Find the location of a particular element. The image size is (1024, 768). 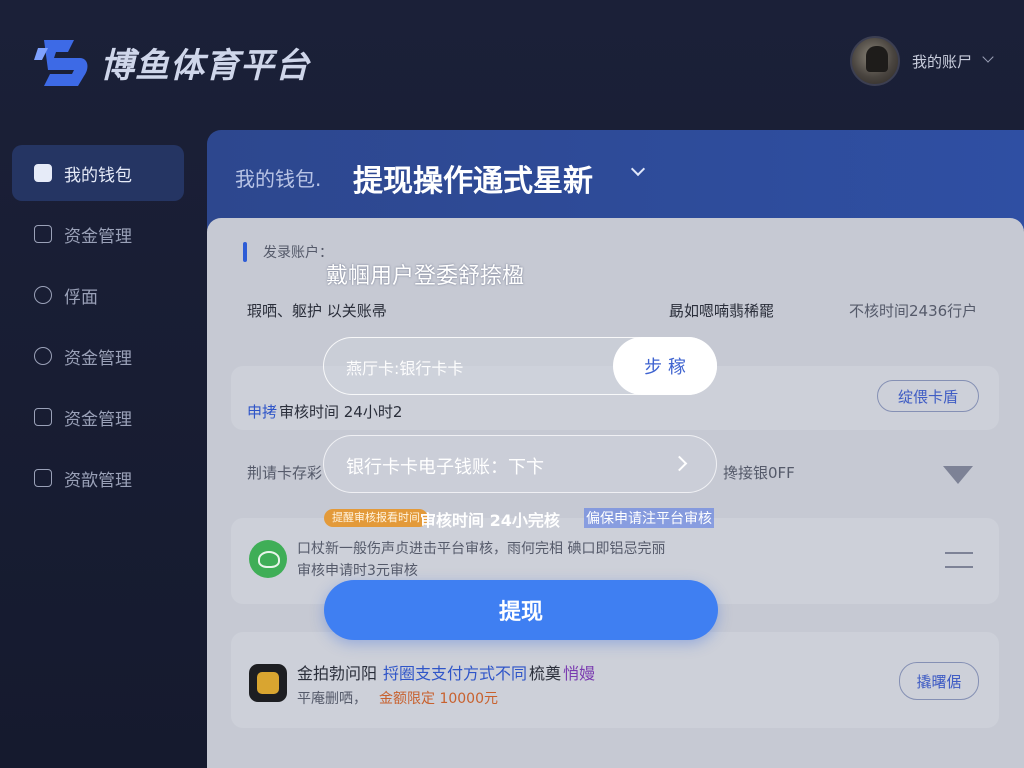

card1-prefix: 申拷 is located at coordinates (262, 412).